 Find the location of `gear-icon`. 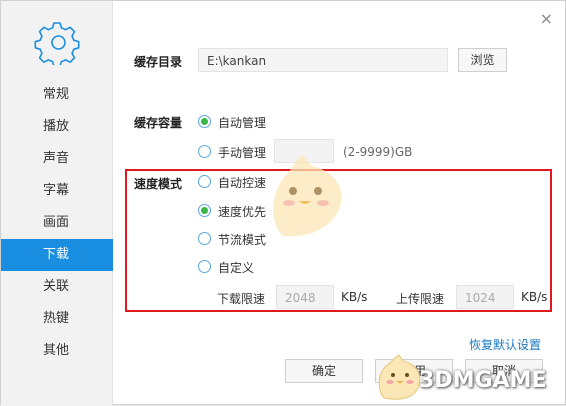

gear-icon is located at coordinates (57, 43).